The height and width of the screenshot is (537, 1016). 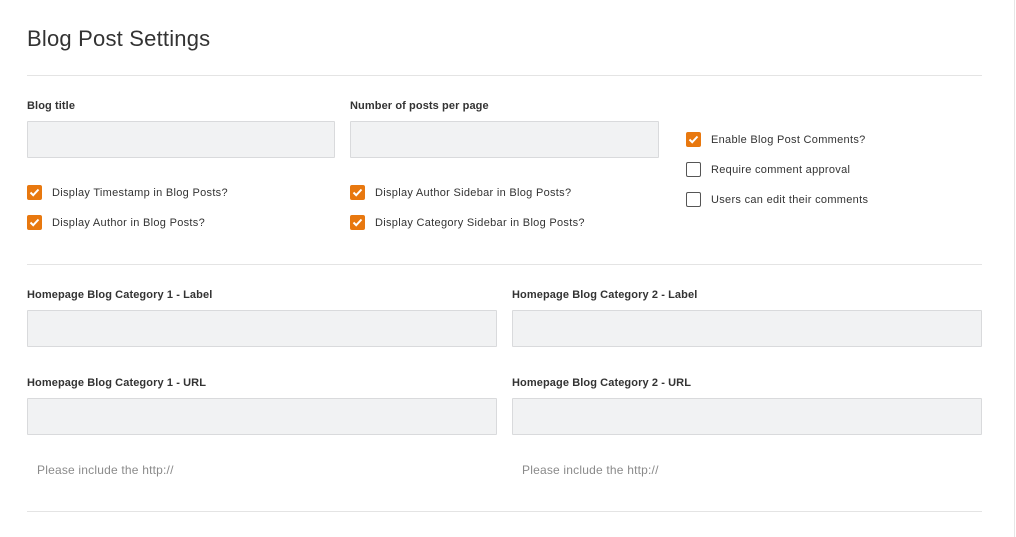 What do you see at coordinates (790, 199) in the screenshot?
I see `checkbox-label: Users can edit their comments` at bounding box center [790, 199].